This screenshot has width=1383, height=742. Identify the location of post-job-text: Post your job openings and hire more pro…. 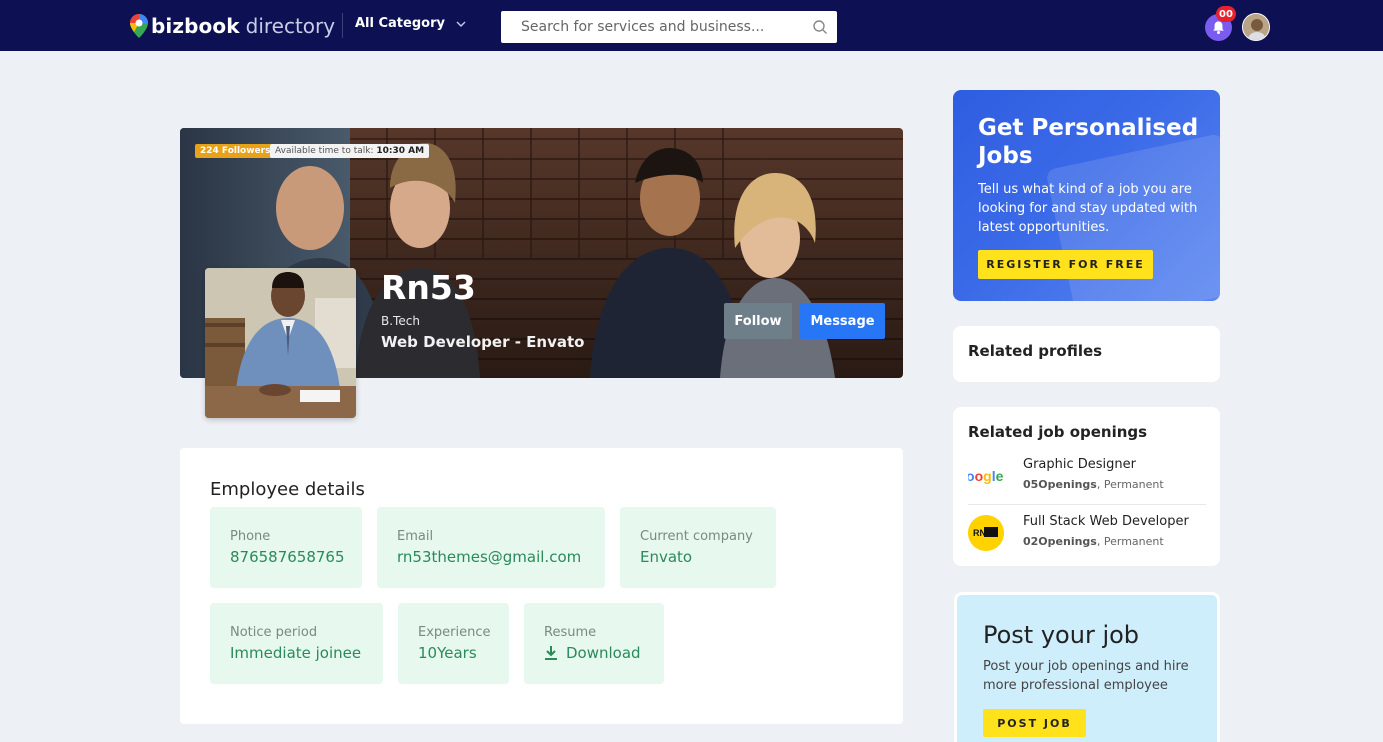
(1086, 676).